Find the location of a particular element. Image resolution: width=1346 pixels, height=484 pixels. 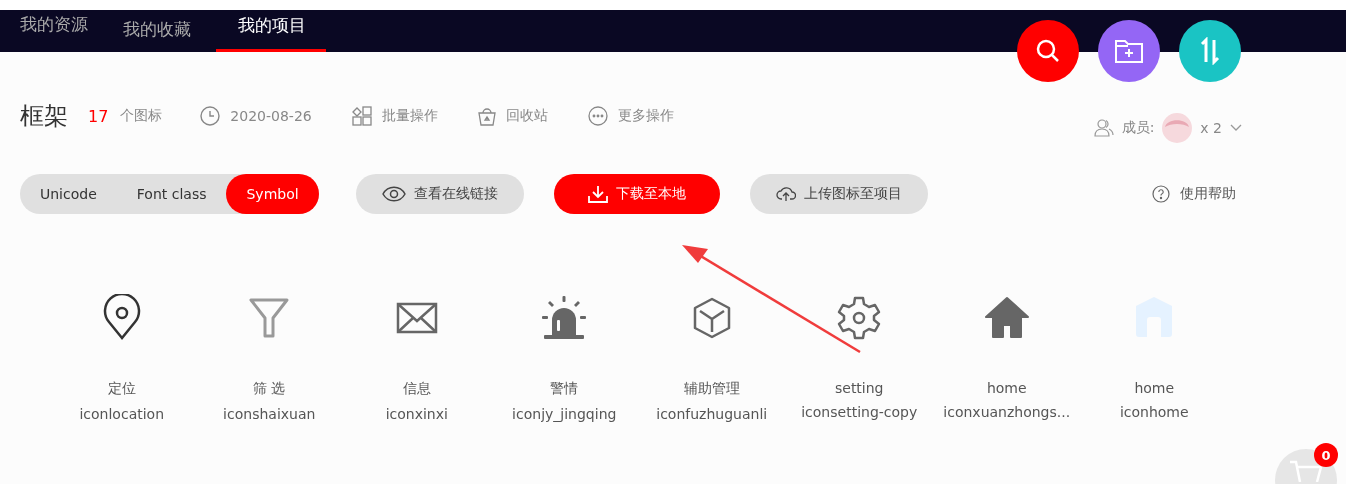

project-title: 框架 is located at coordinates (44, 116).